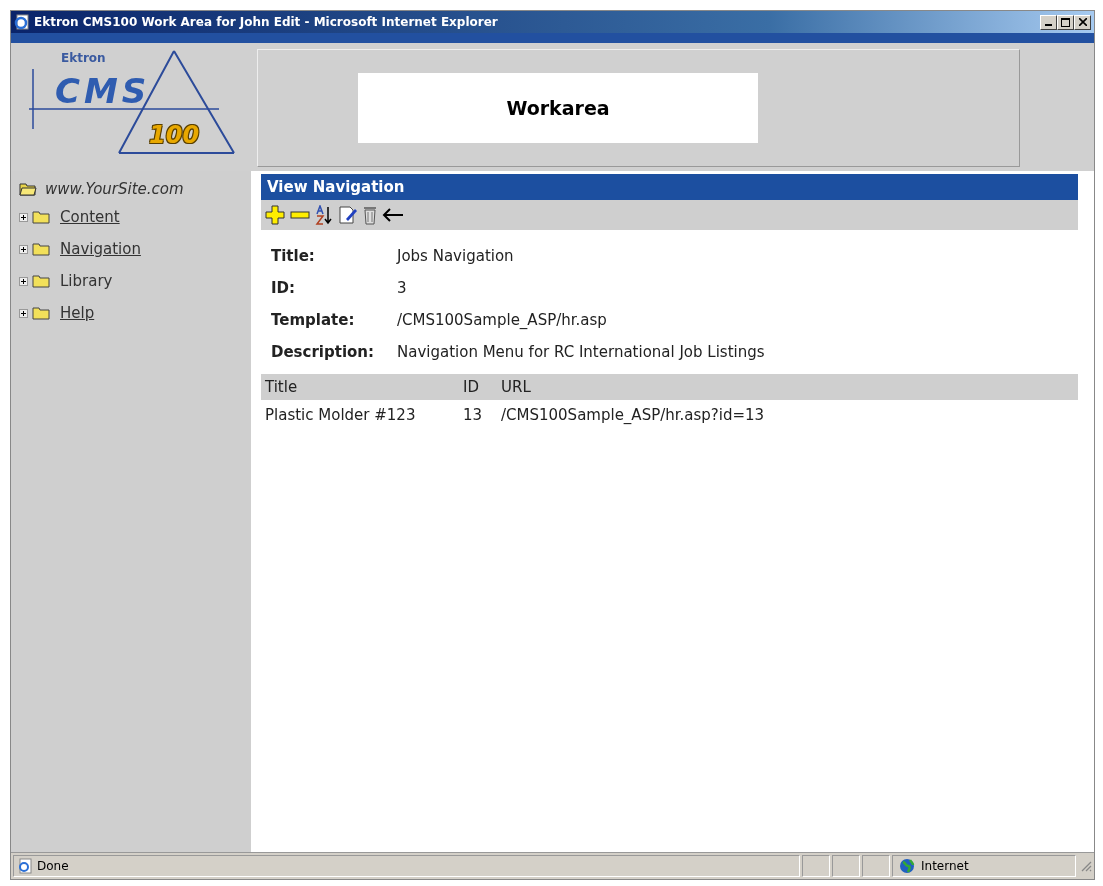  What do you see at coordinates (370, 215) in the screenshot?
I see `trash-icon` at bounding box center [370, 215].